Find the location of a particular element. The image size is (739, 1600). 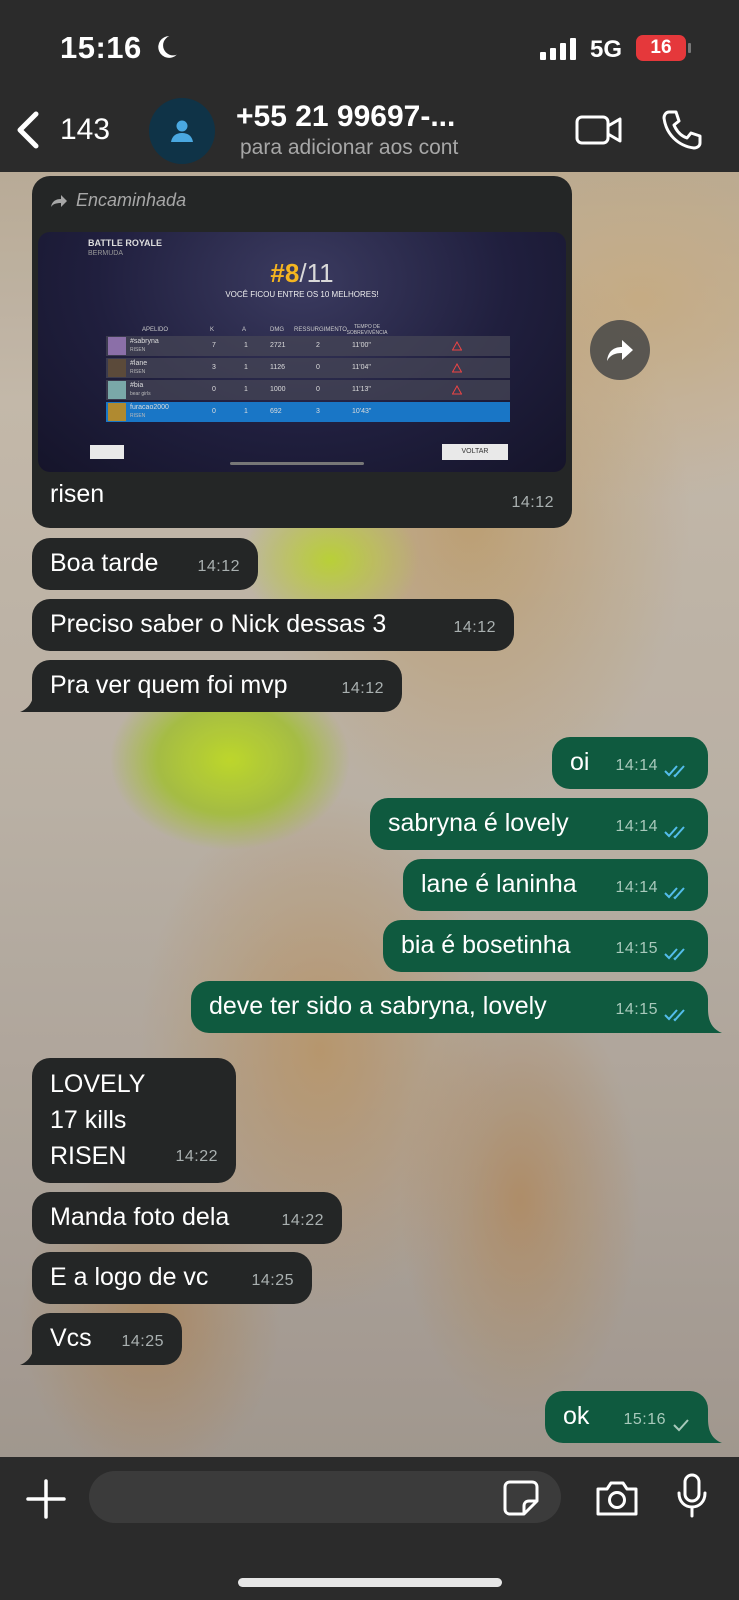

message-time: 14:25 is located at coordinates (272, 1280).